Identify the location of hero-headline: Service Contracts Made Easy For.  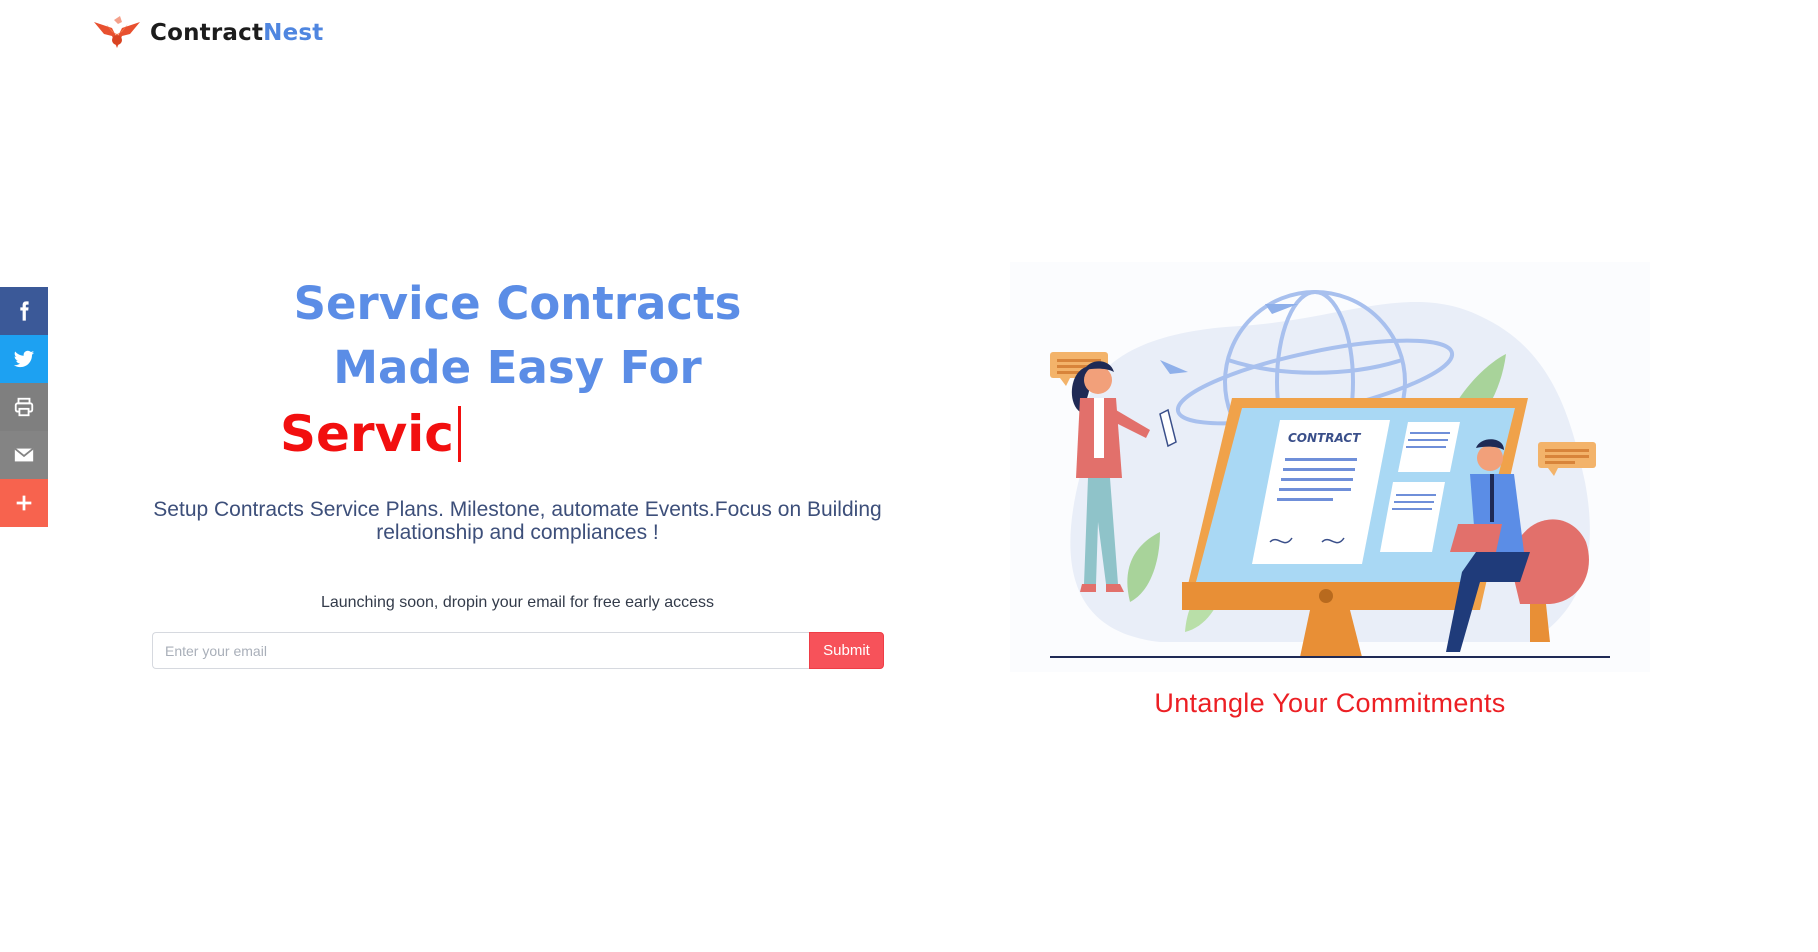
(517, 336).